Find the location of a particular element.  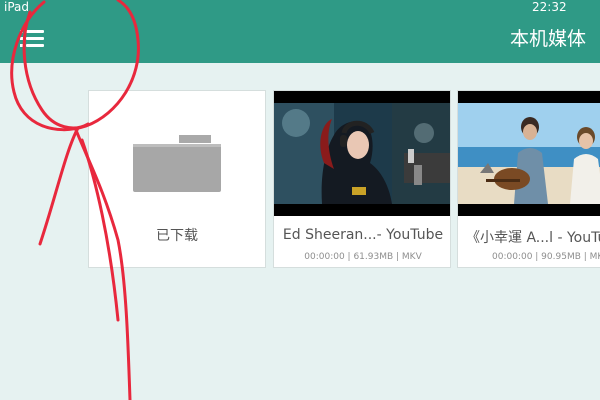

video-meta: 00:00:00 | 61.93MB | MKV is located at coordinates (363, 257).